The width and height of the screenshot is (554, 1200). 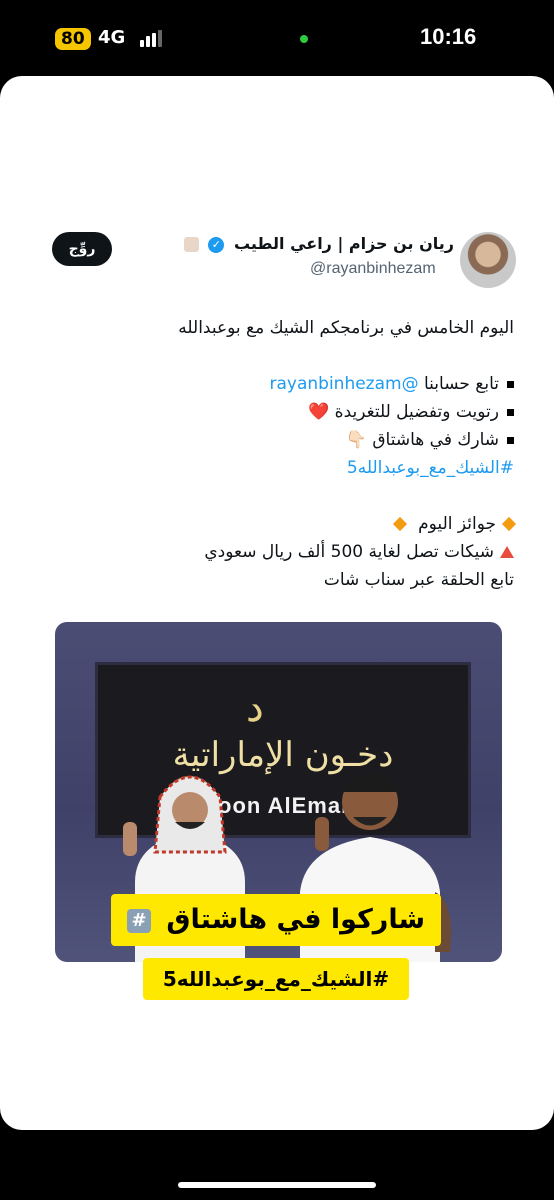 What do you see at coordinates (274, 552) in the screenshot?
I see `tweet-checks: شيكات تصل لغاية 500 ألف ريال سعودي` at bounding box center [274, 552].